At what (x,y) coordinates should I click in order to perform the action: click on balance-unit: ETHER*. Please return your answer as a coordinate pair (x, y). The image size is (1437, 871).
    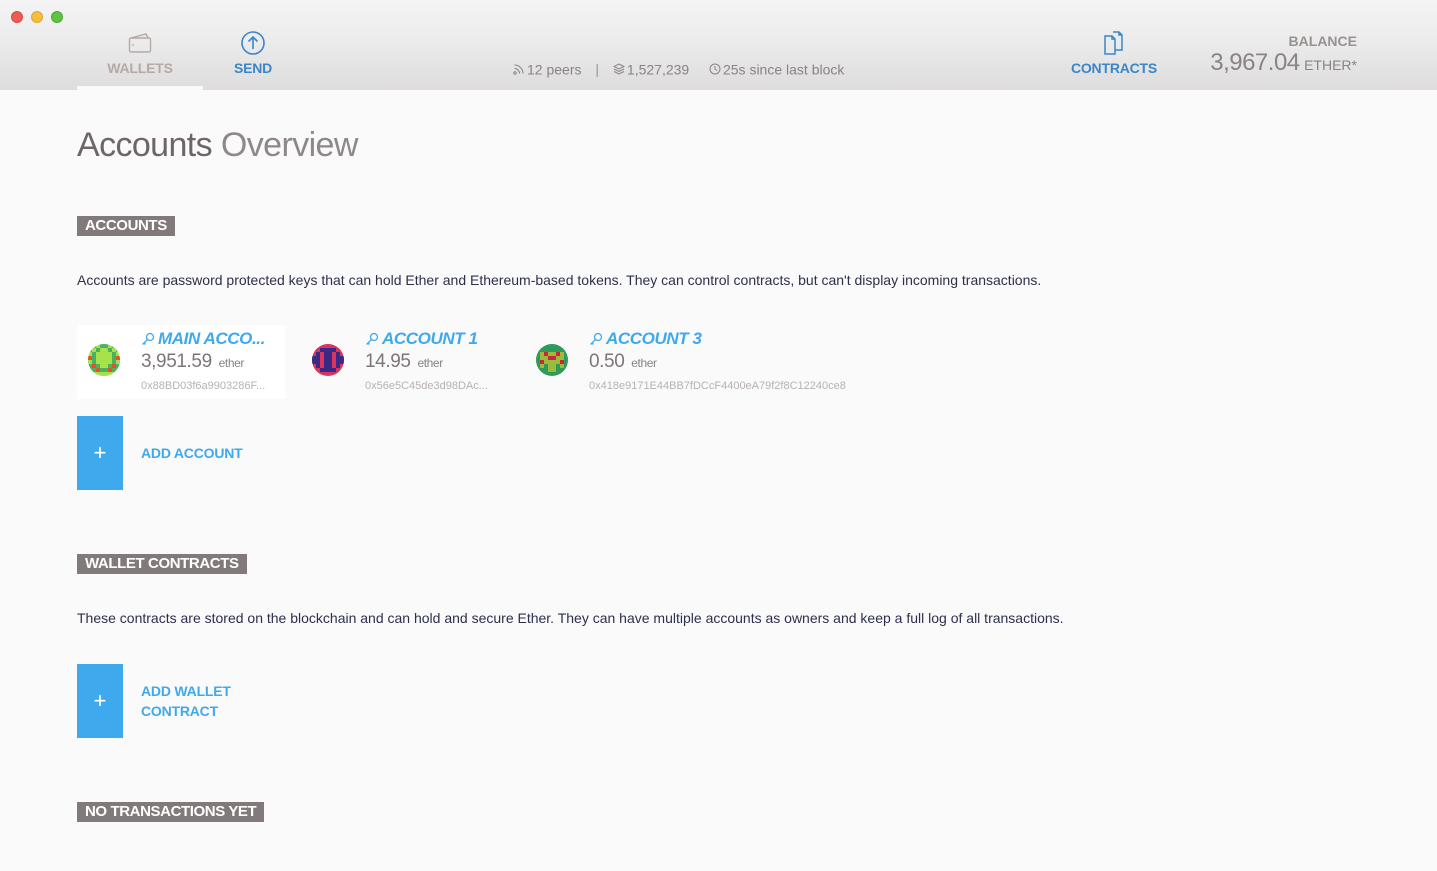
    Looking at the image, I should click on (1330, 65).